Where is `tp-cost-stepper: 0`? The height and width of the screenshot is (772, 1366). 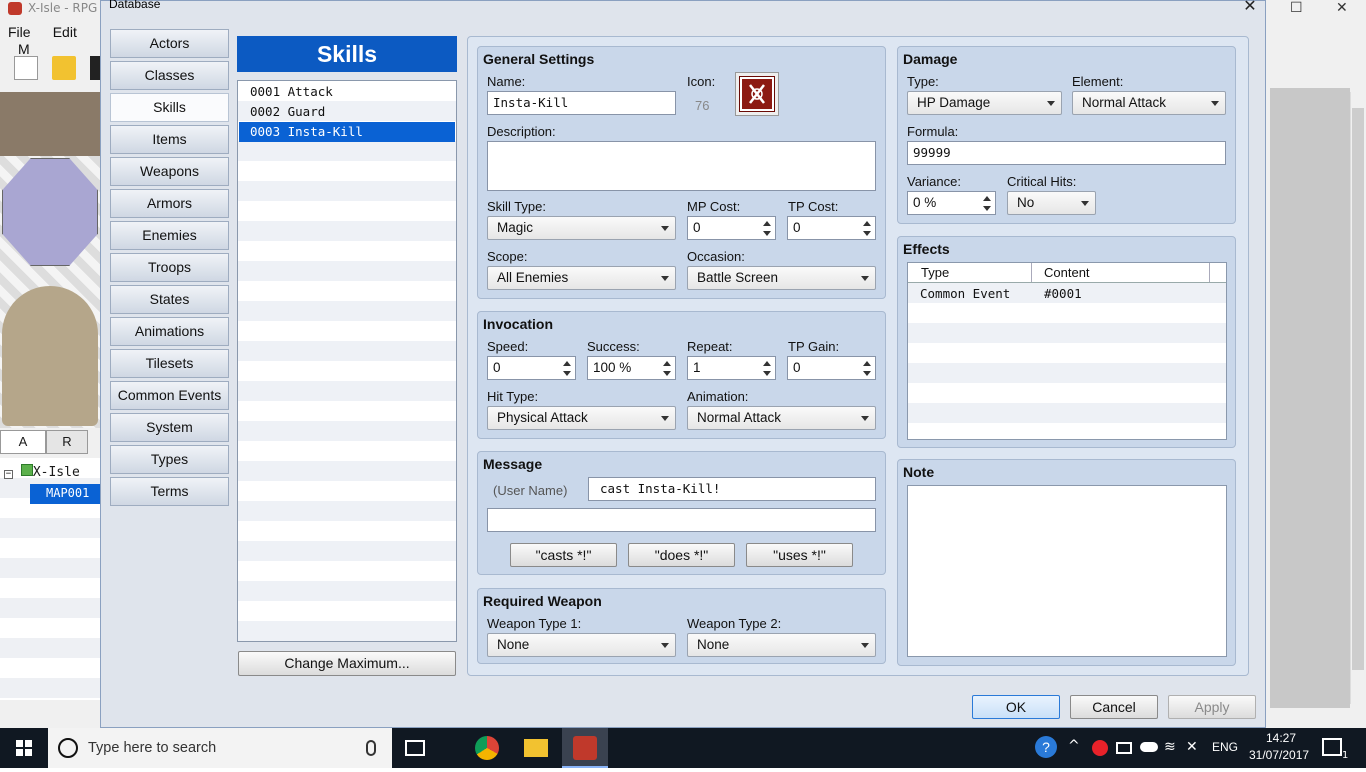
tp-cost-stepper: 0 is located at coordinates (831, 228).